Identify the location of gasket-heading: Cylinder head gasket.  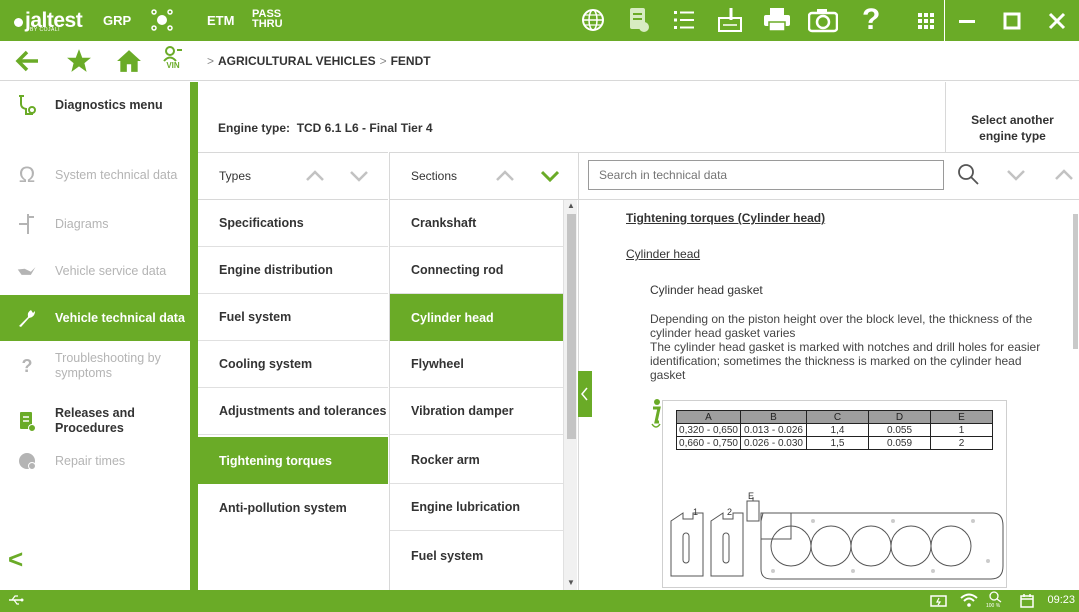
(706, 290).